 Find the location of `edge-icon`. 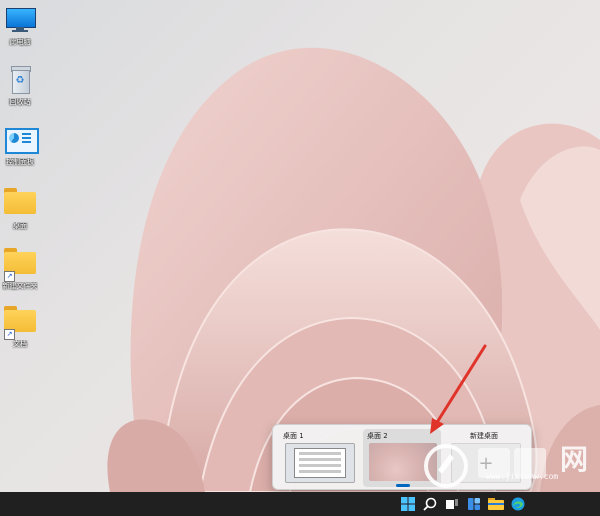

edge-icon is located at coordinates (518, 504).